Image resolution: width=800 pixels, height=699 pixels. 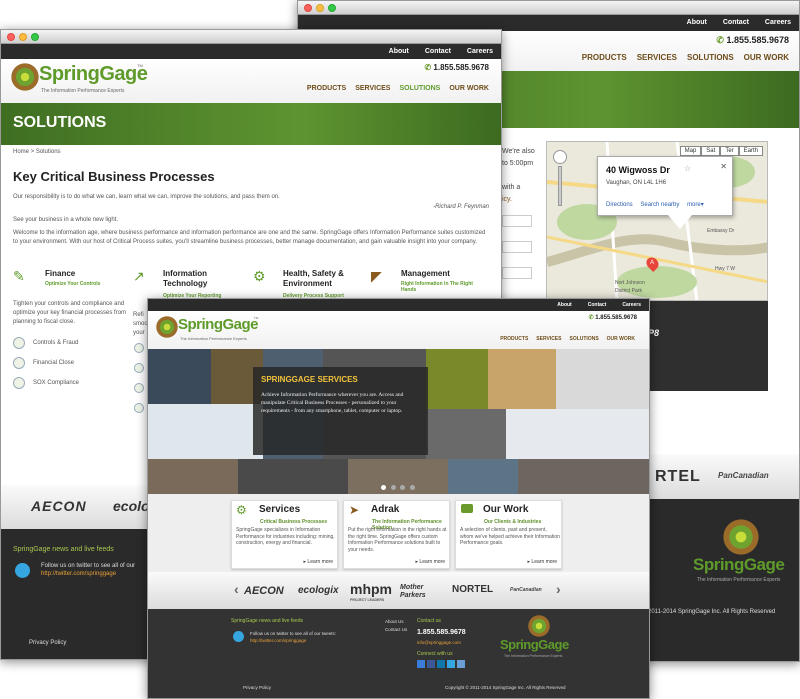 I want to click on category-title: Management, so click(x=425, y=273).